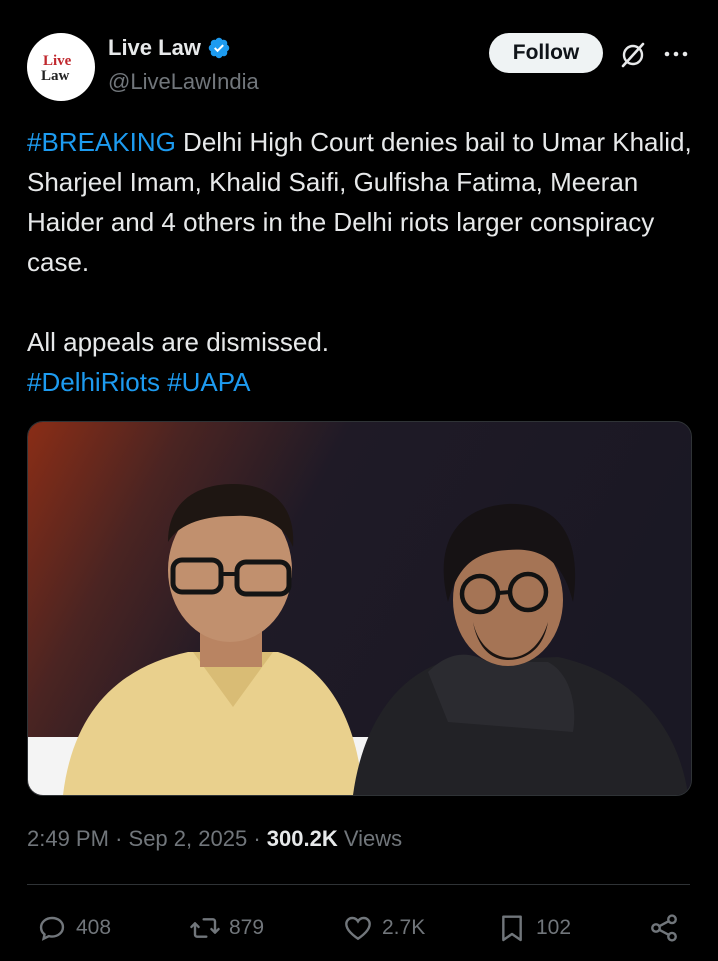 Image resolution: width=718 pixels, height=961 pixels. I want to click on views-label: Views, so click(373, 838).